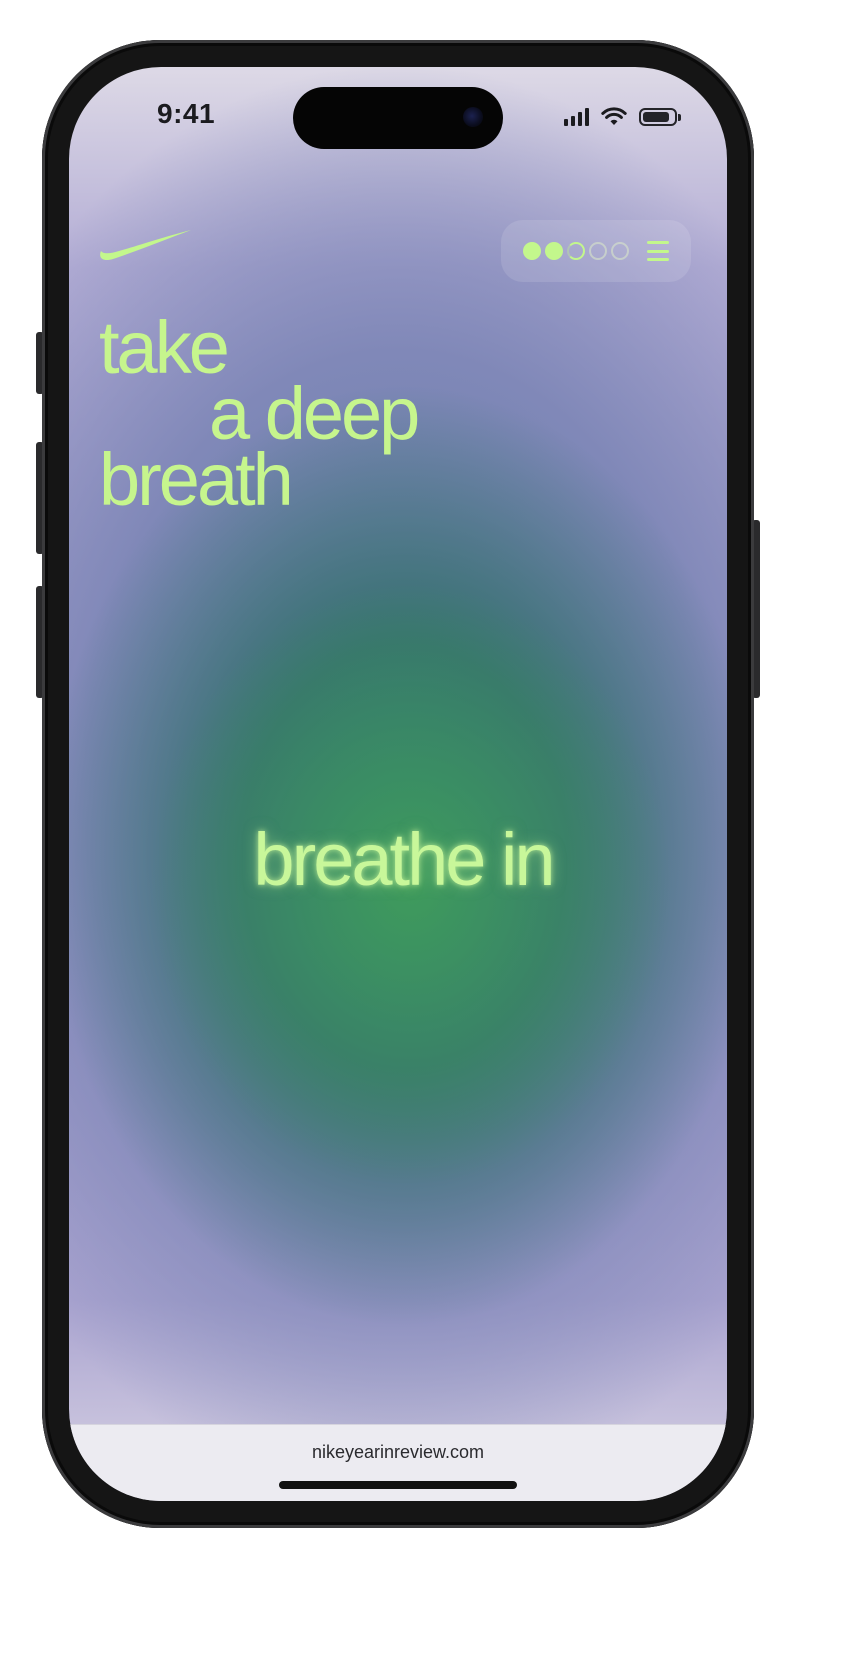  I want to click on dynamic-island, so click(398, 118).